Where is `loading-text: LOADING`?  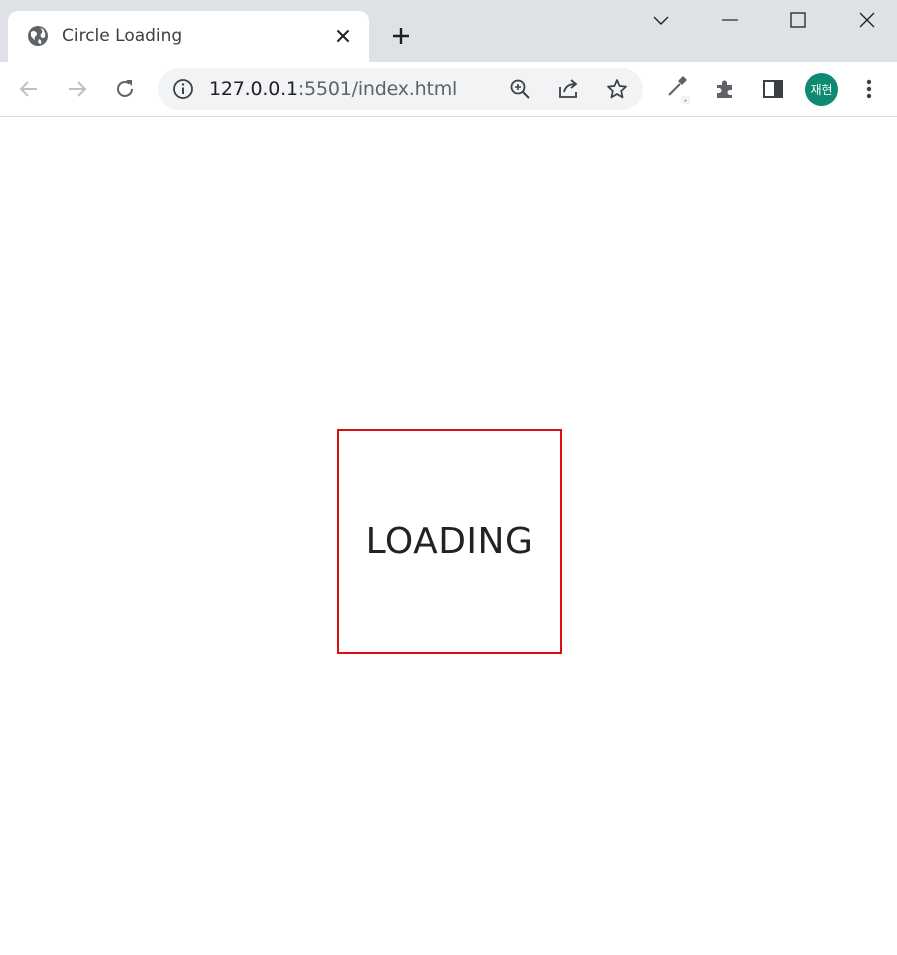
loading-text: LOADING is located at coordinates (449, 541).